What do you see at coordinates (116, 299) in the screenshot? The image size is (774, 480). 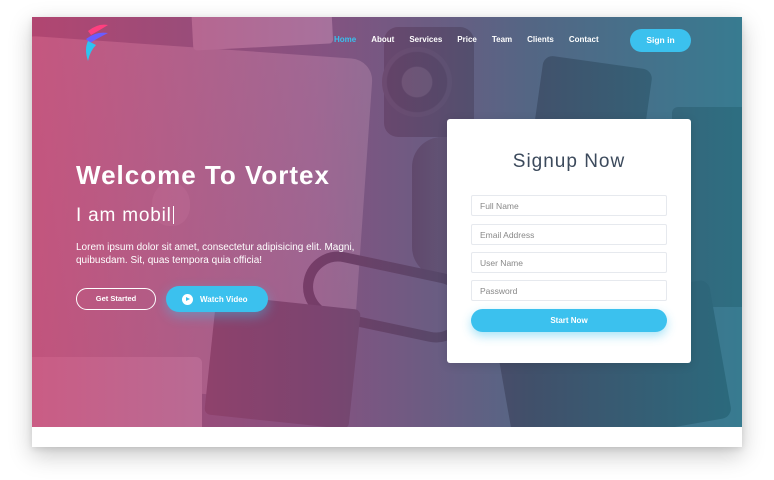 I see `get-started-button: Get Started` at bounding box center [116, 299].